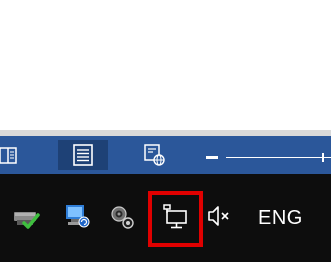  What do you see at coordinates (323, 157) in the screenshot?
I see `zoom-slider-thumb` at bounding box center [323, 157].